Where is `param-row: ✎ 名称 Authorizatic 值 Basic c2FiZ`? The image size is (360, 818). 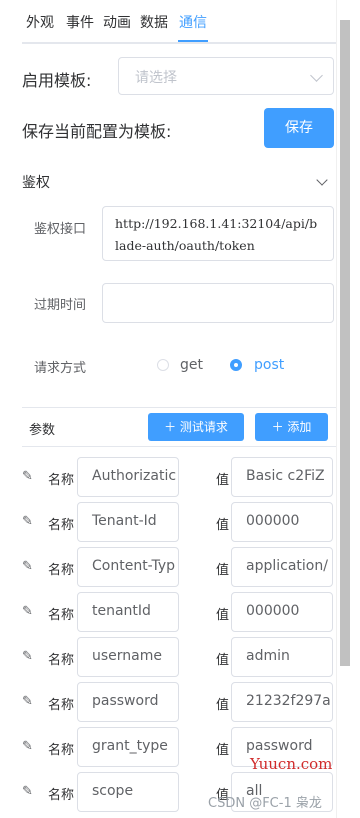 param-row: ✎ 名称 Authorizatic 值 Basic c2FiZ is located at coordinates (168, 477).